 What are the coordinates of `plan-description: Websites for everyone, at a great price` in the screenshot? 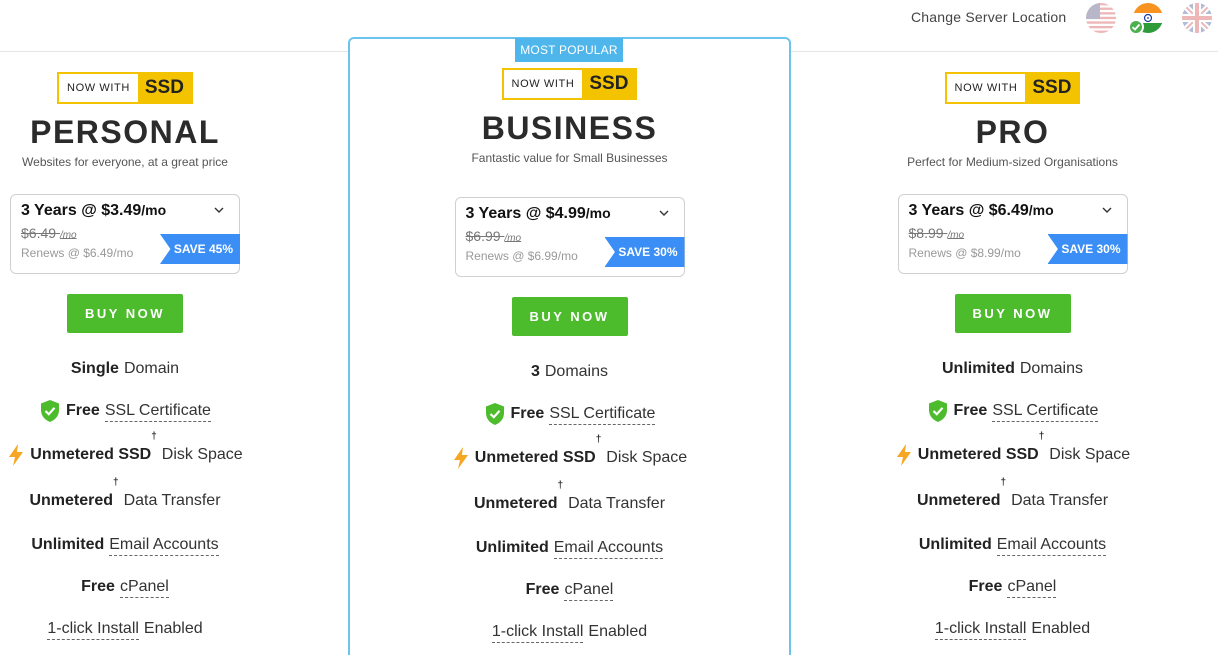 It's located at (125, 162).